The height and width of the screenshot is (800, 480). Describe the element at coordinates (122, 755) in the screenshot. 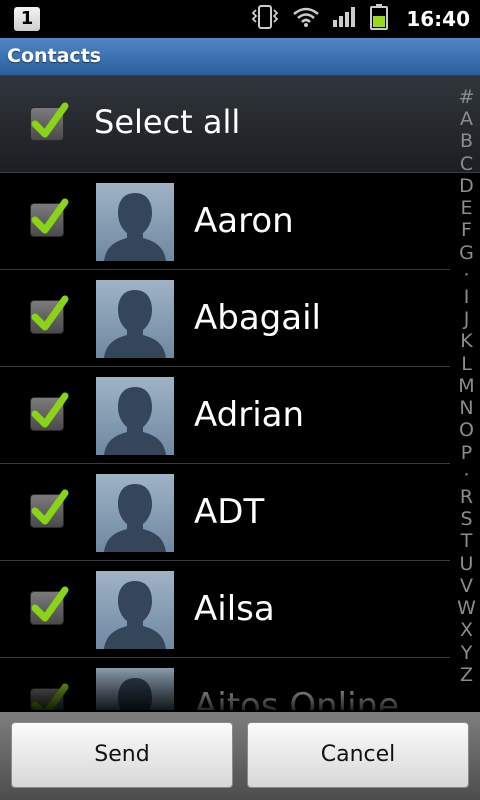

I see `send-button: Send` at that location.